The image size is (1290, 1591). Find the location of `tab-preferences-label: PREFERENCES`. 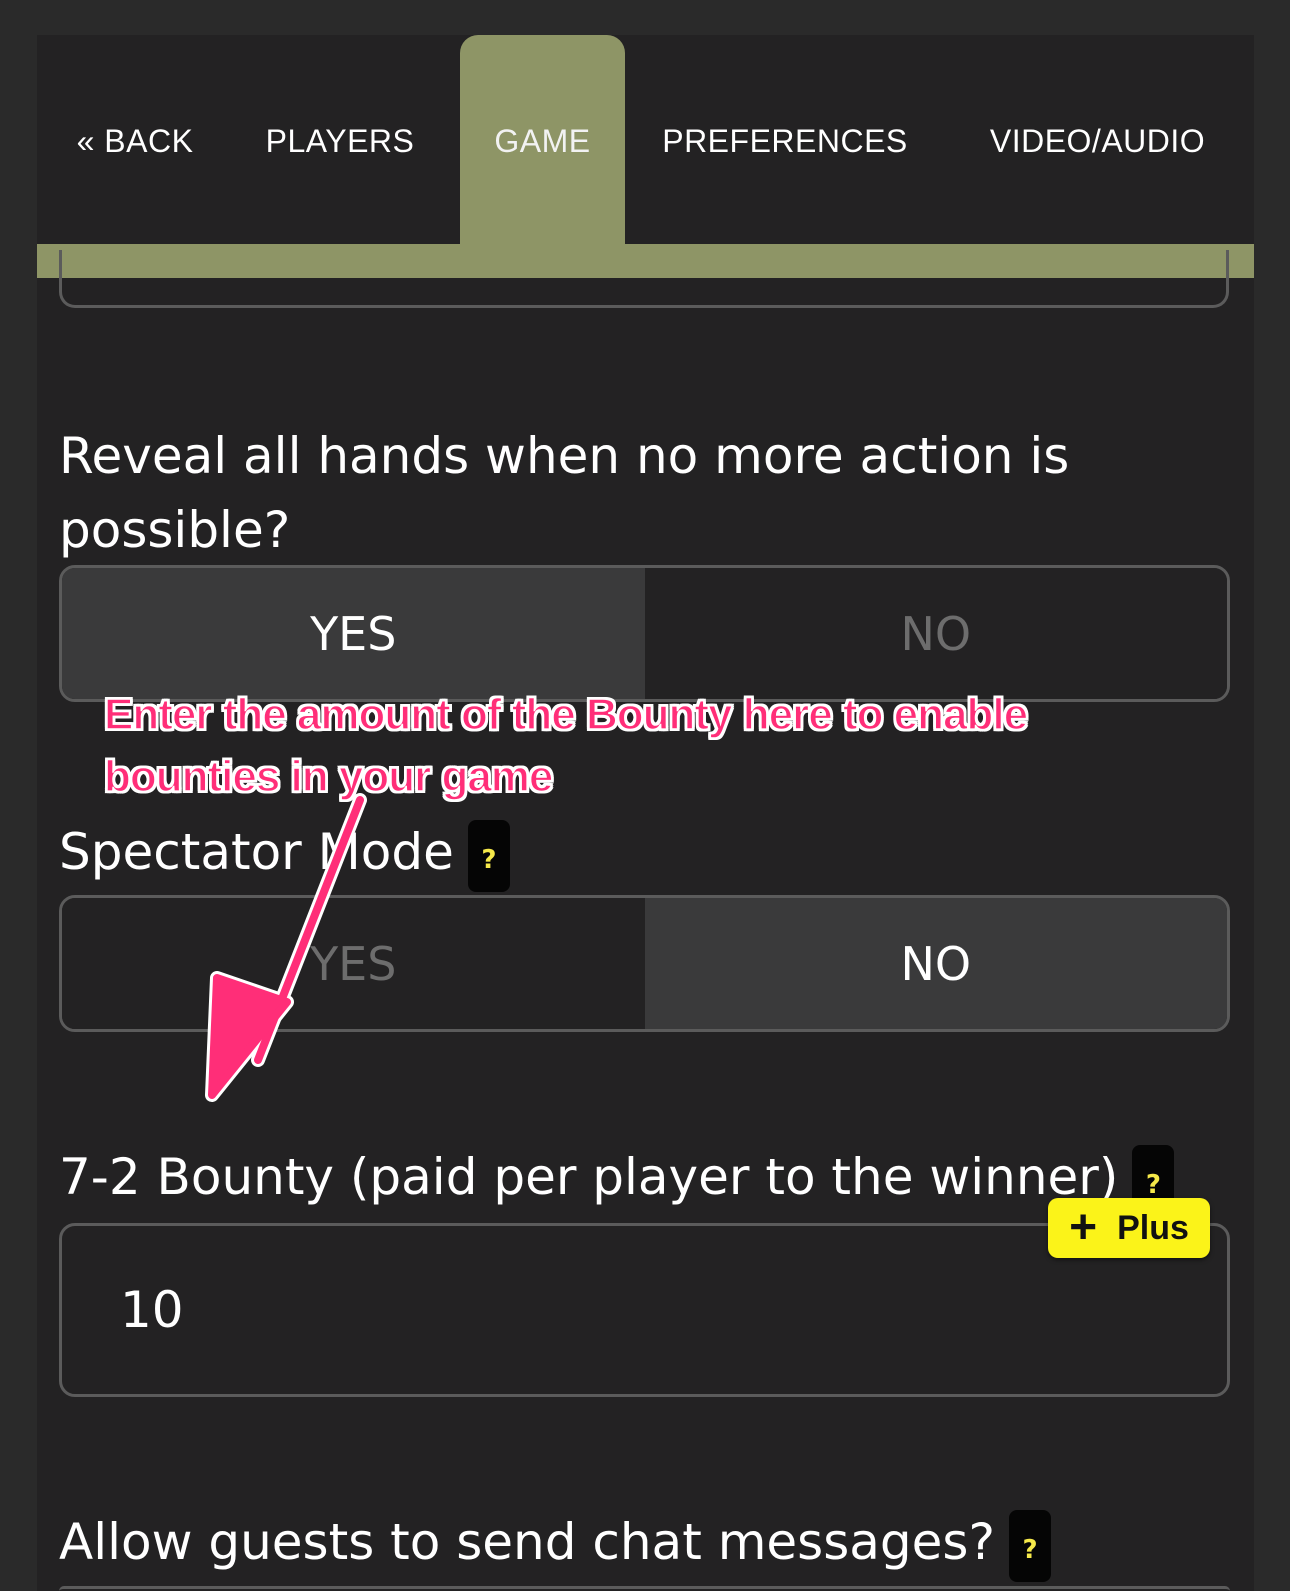

tab-preferences-label: PREFERENCES is located at coordinates (785, 140).